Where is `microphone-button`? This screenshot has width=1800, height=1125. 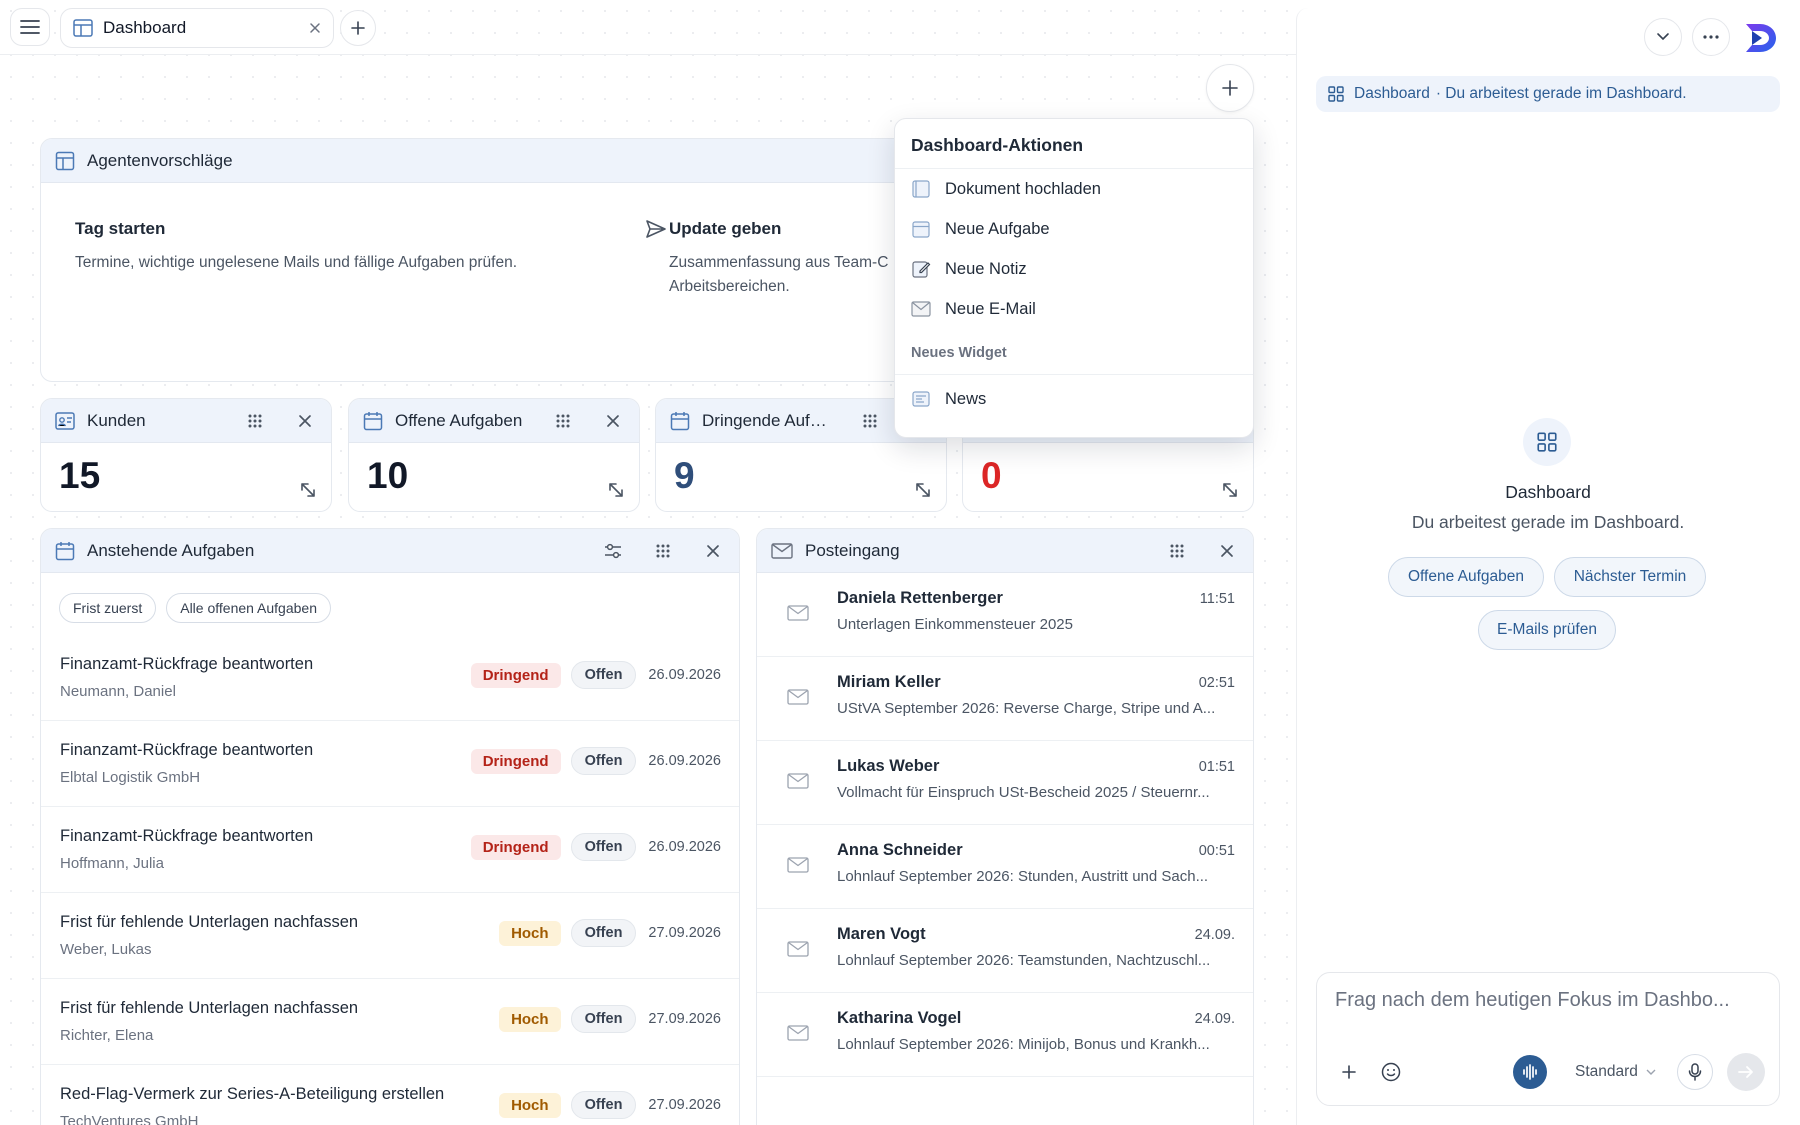 microphone-button is located at coordinates (1695, 1072).